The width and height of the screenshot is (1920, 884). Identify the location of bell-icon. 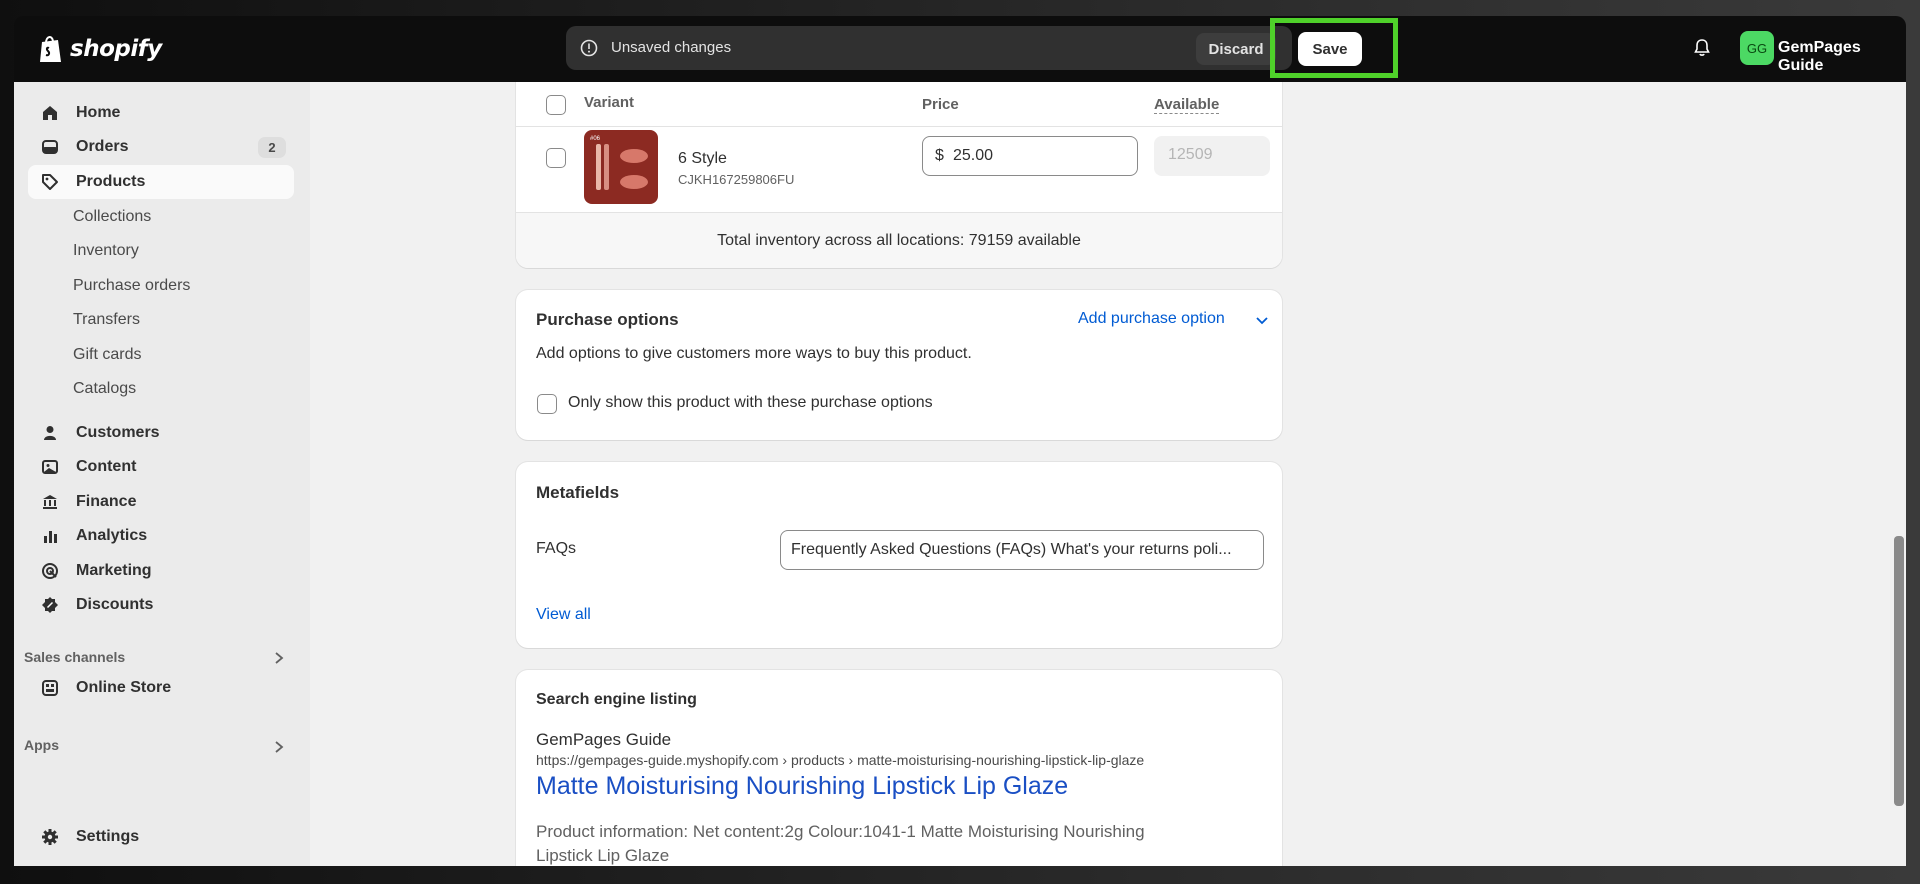
(1702, 48).